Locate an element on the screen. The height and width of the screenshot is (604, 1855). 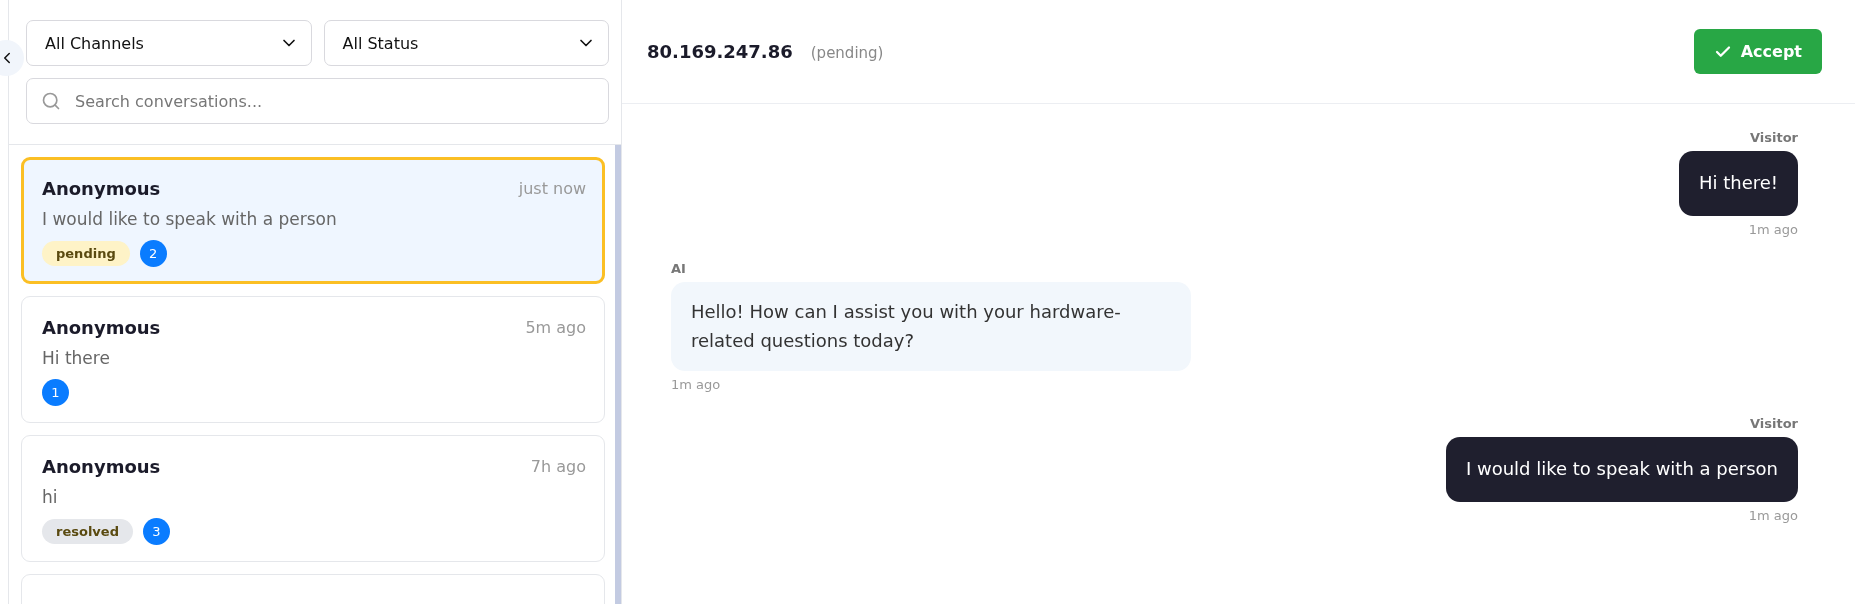
unread-count: 1 is located at coordinates (55, 392).